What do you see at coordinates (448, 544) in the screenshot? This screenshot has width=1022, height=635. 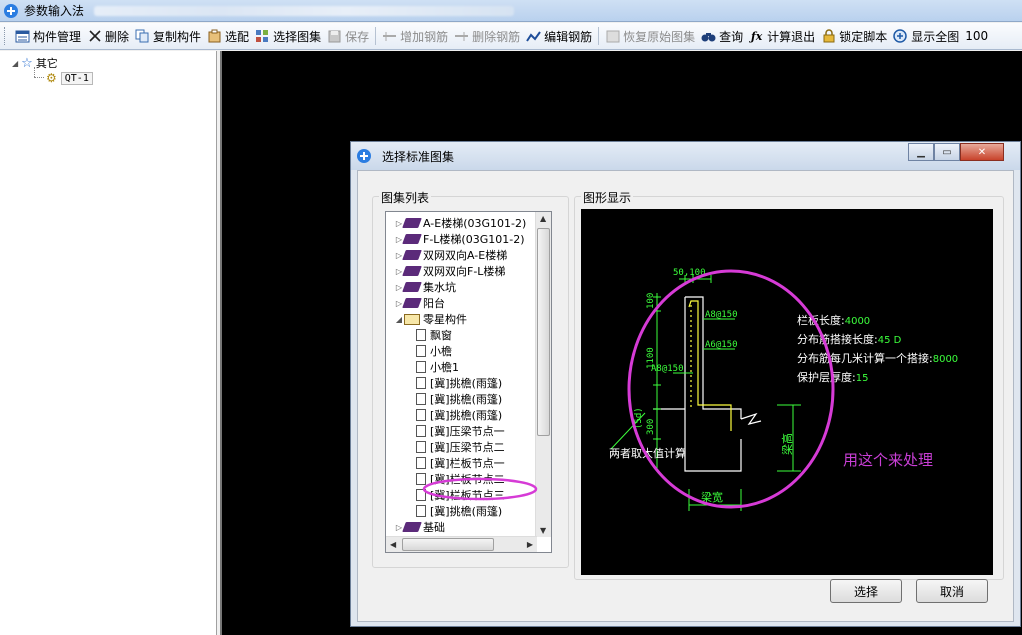 I see `hscroll-thumb` at bounding box center [448, 544].